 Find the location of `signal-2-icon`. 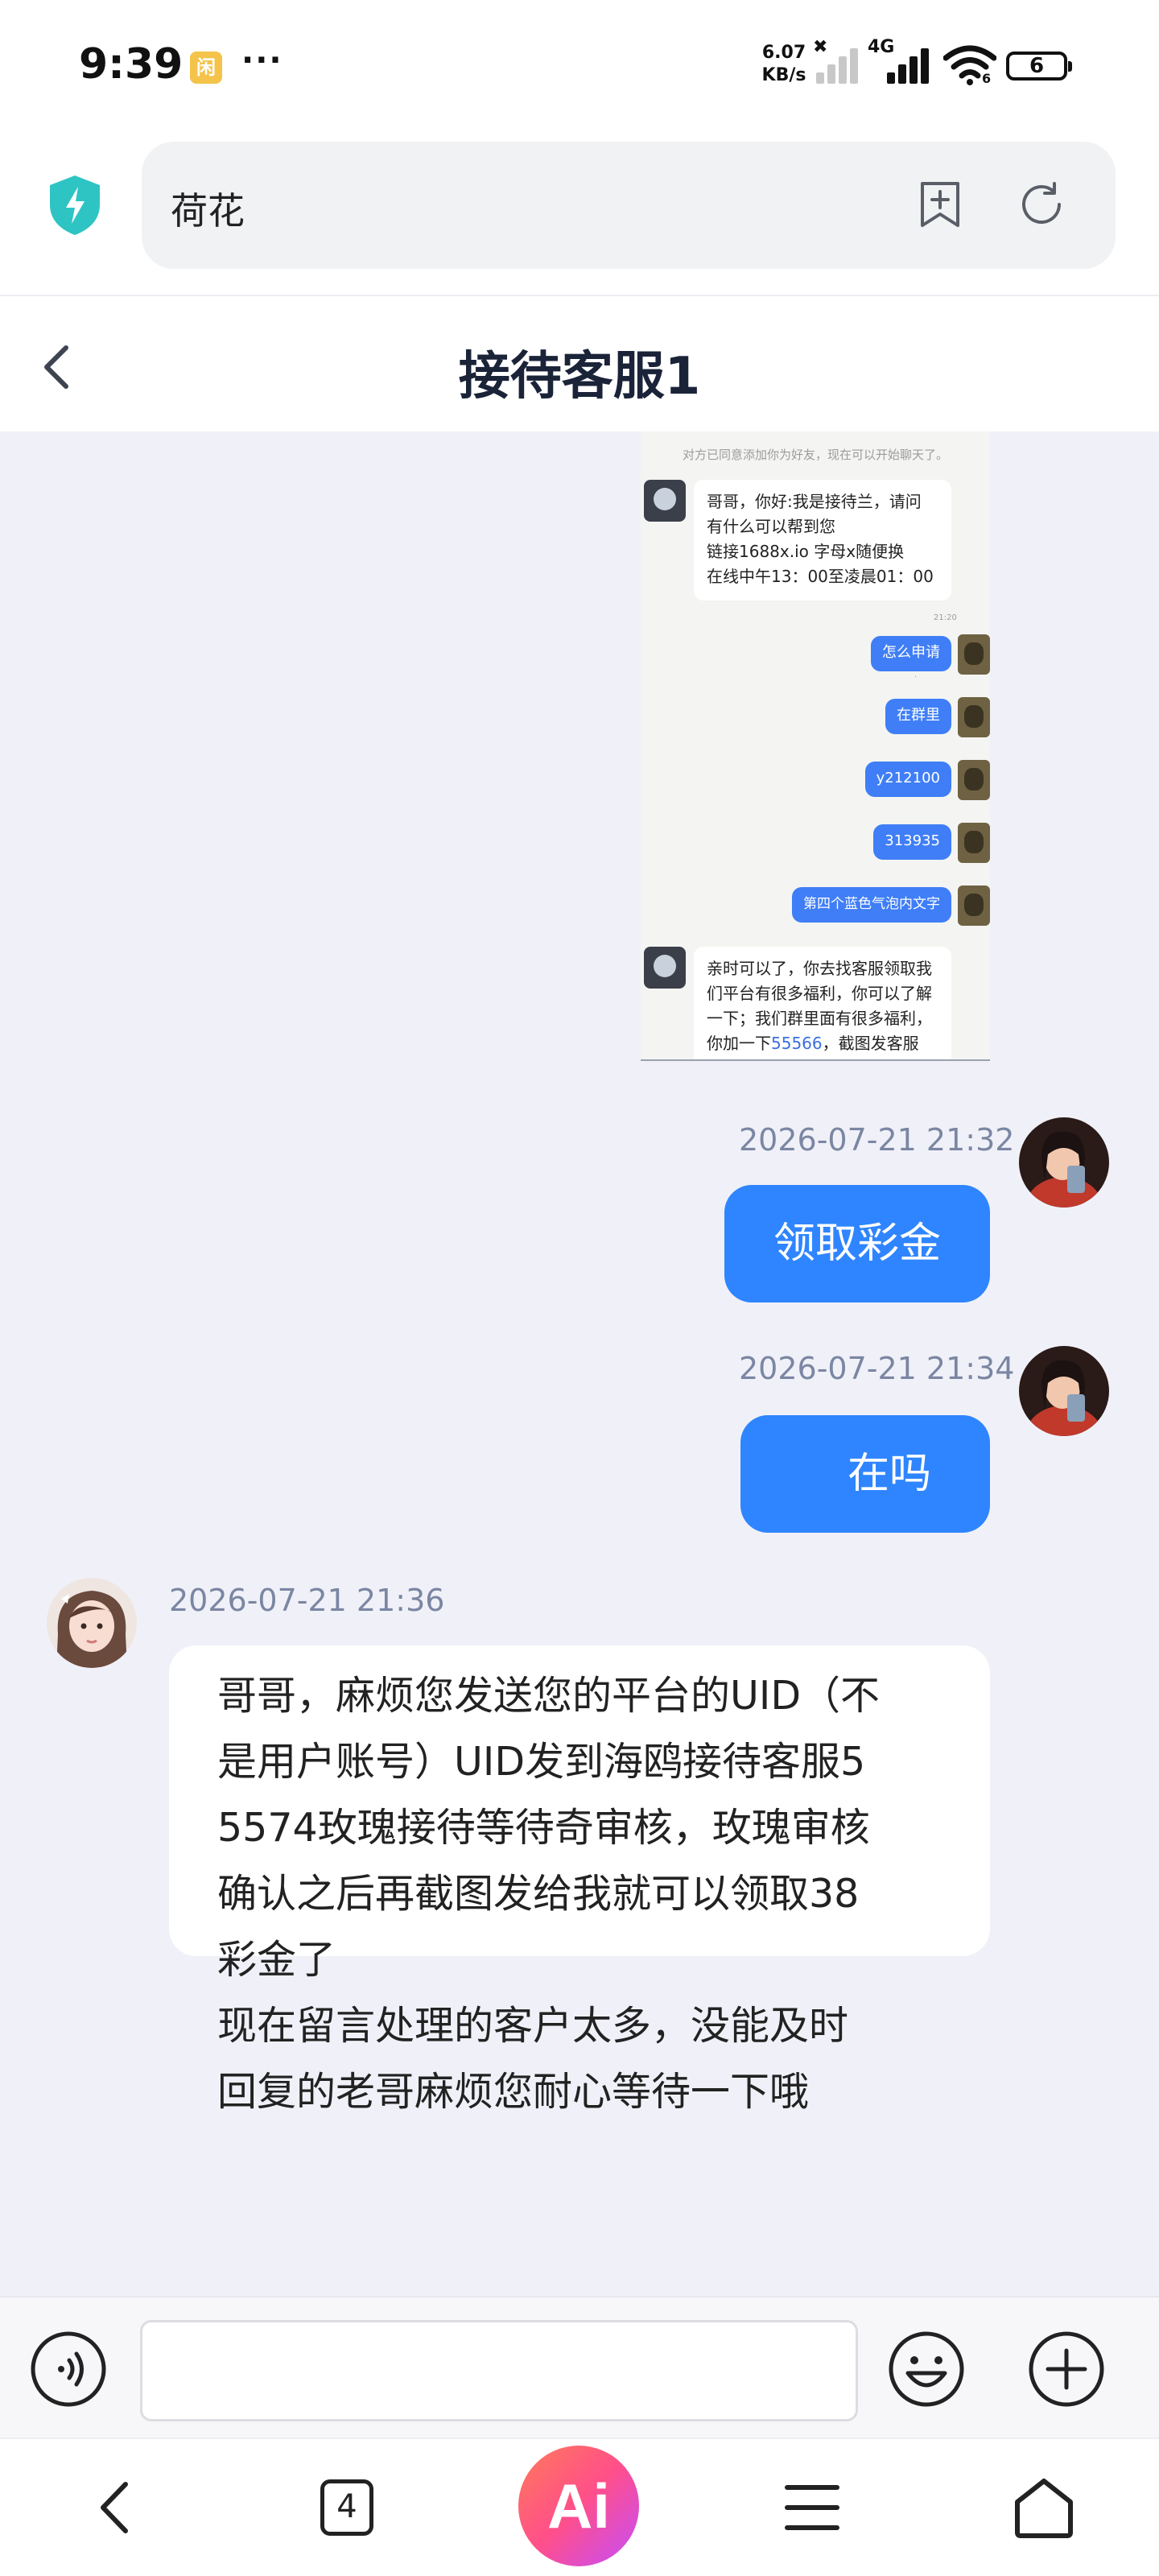

signal-2-icon is located at coordinates (908, 64).